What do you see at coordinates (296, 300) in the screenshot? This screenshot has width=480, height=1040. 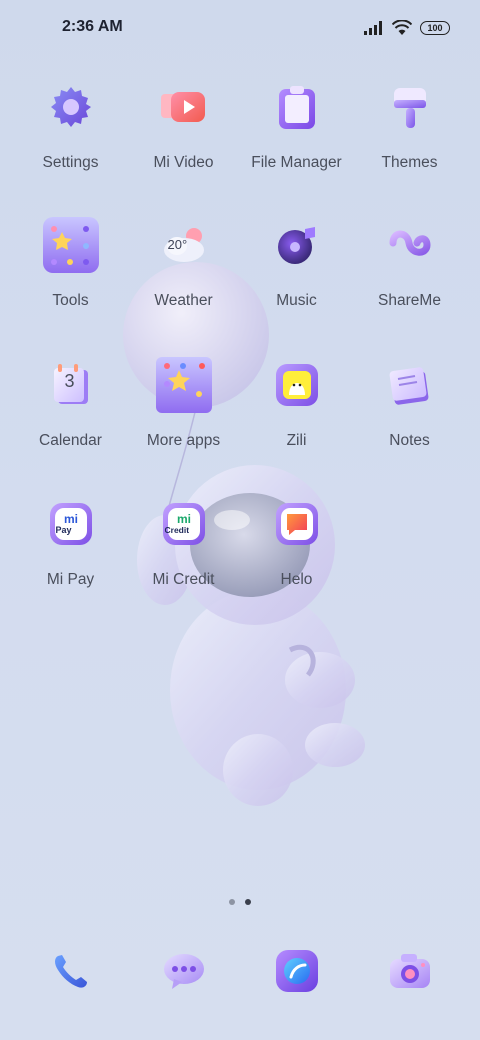 I see `app-label: Music` at bounding box center [296, 300].